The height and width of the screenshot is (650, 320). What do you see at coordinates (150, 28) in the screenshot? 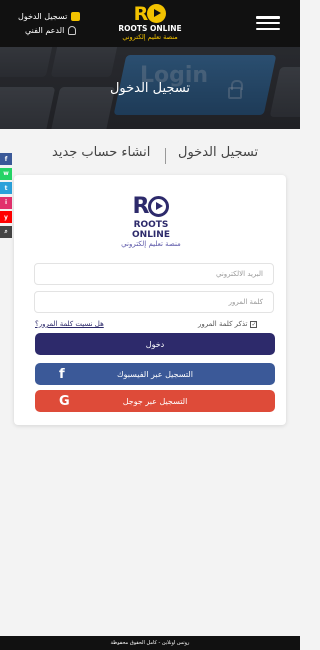
I see `logo-title: ROOTS ONLINE` at bounding box center [150, 28].